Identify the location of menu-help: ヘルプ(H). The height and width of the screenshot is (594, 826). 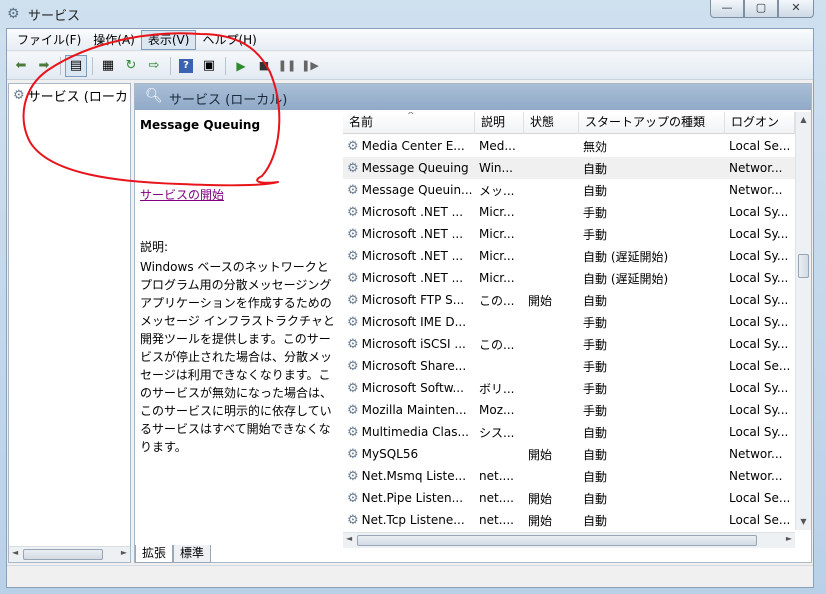
(229, 40).